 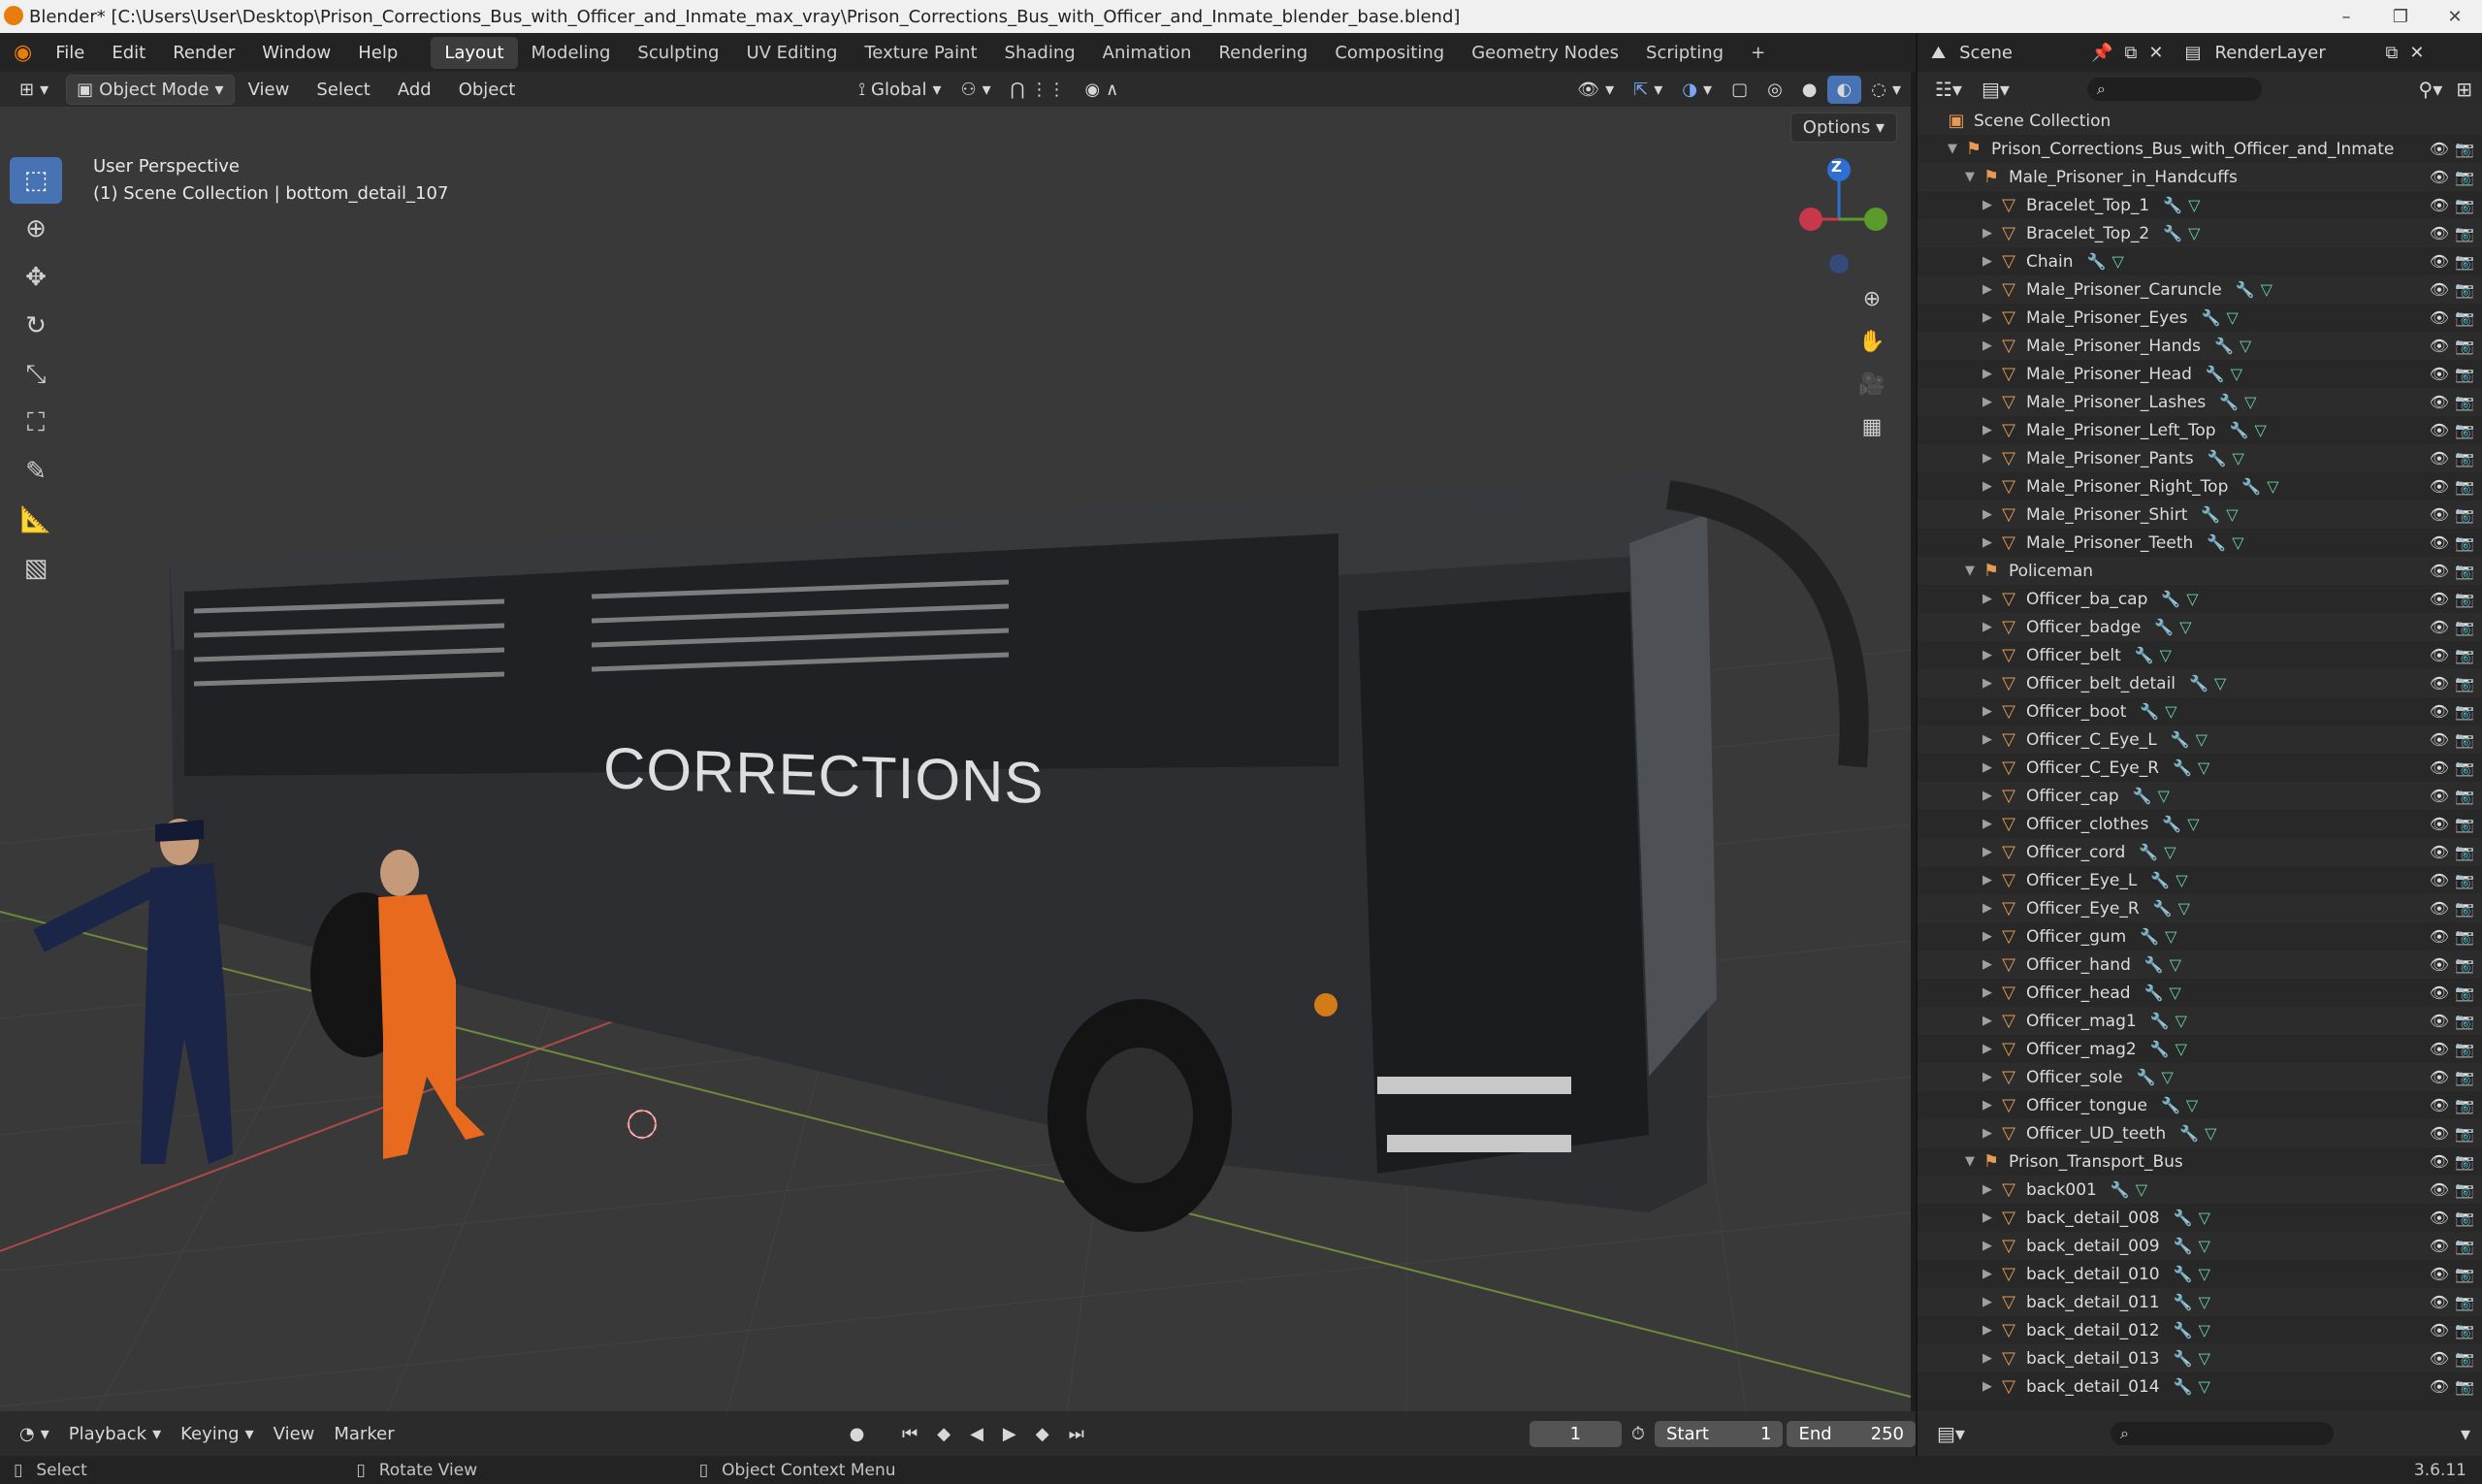 I want to click on blender-menu-icon: ◉, so click(x=23, y=53).